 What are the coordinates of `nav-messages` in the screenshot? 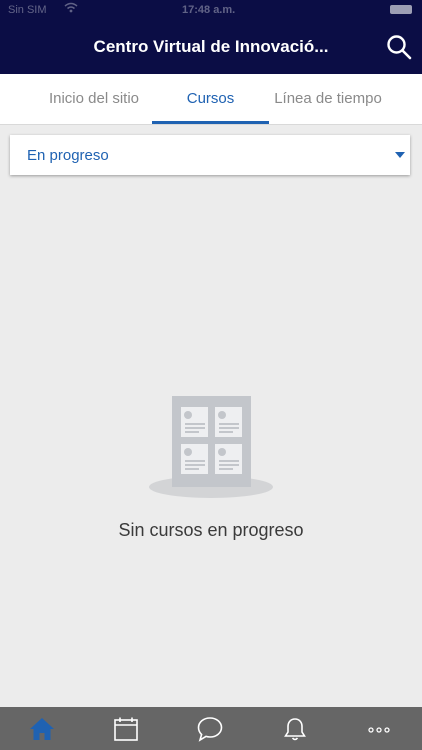 It's located at (210, 728).